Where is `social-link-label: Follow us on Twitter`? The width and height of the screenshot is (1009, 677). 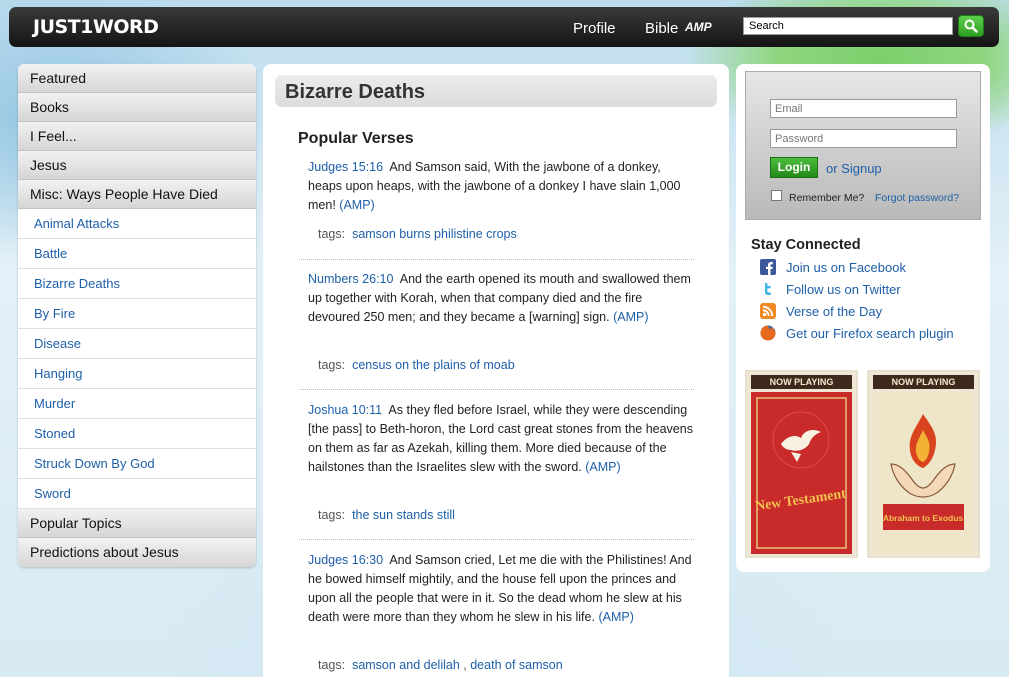
social-link-label: Follow us on Twitter is located at coordinates (843, 289).